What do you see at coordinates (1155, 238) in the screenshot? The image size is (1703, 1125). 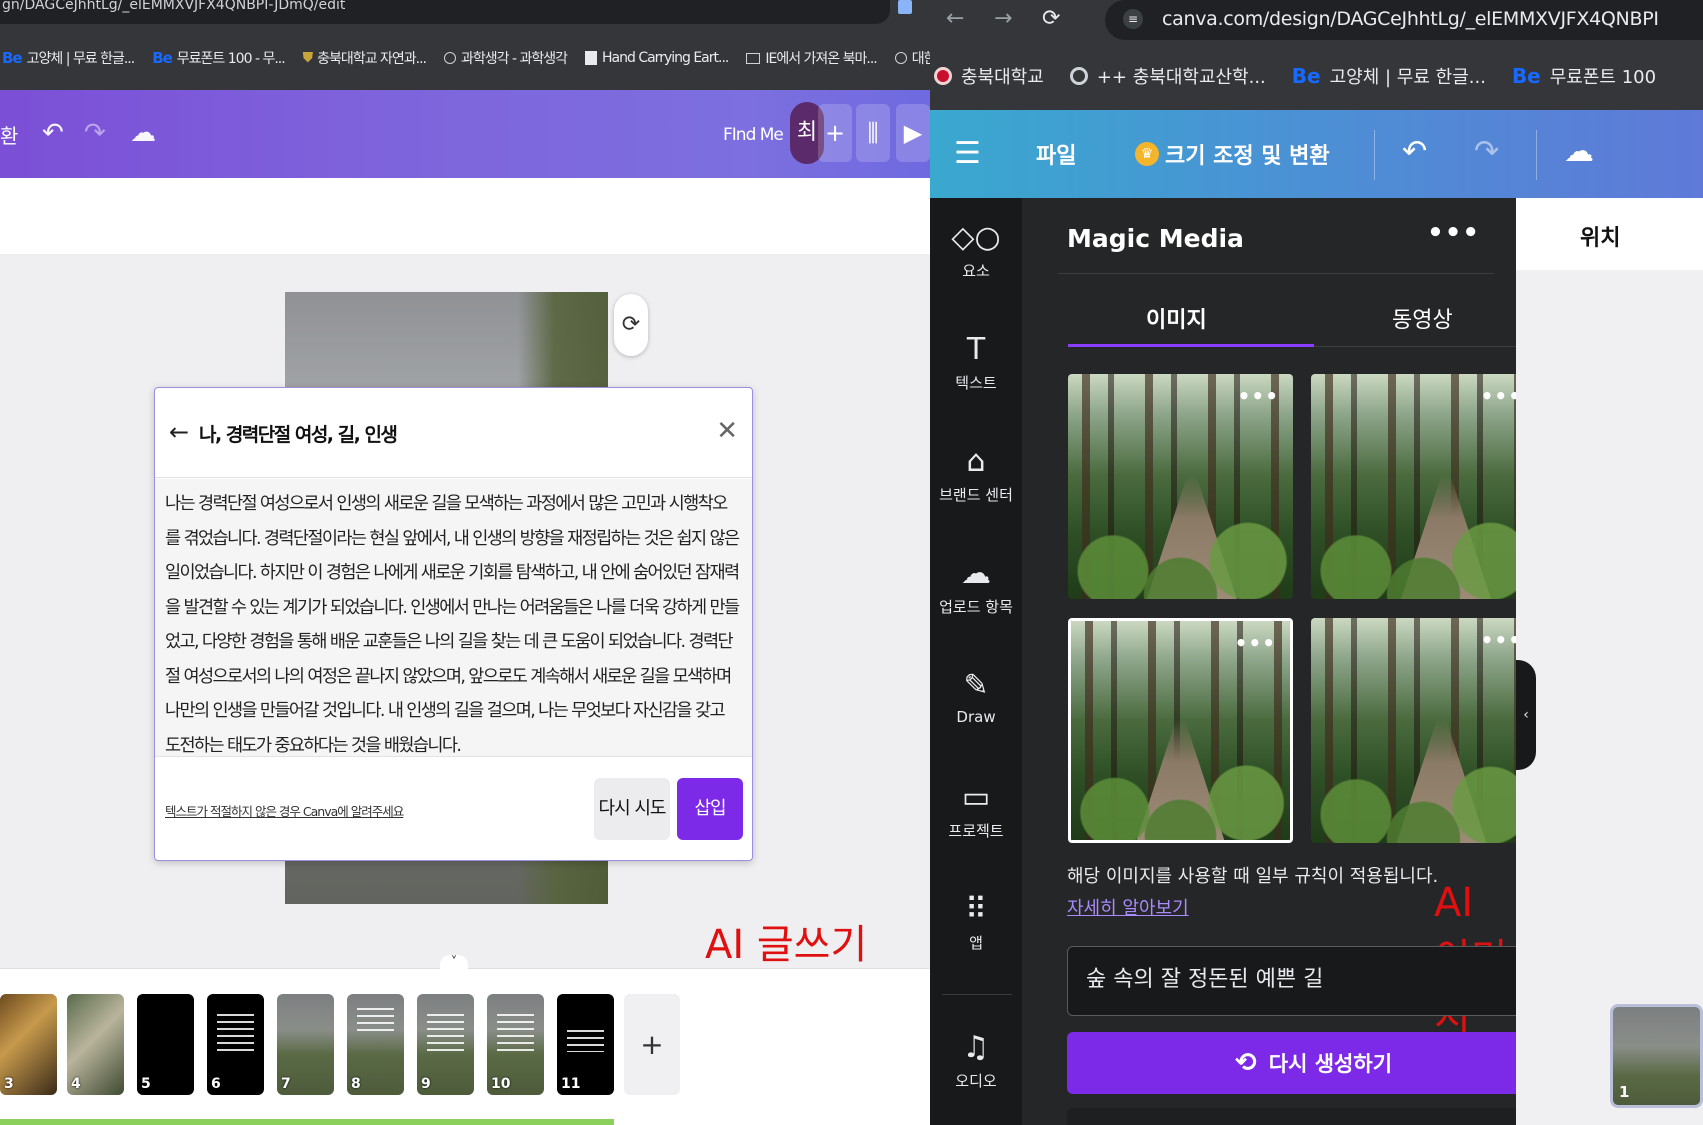 I see `panel-title: Magic Media` at bounding box center [1155, 238].